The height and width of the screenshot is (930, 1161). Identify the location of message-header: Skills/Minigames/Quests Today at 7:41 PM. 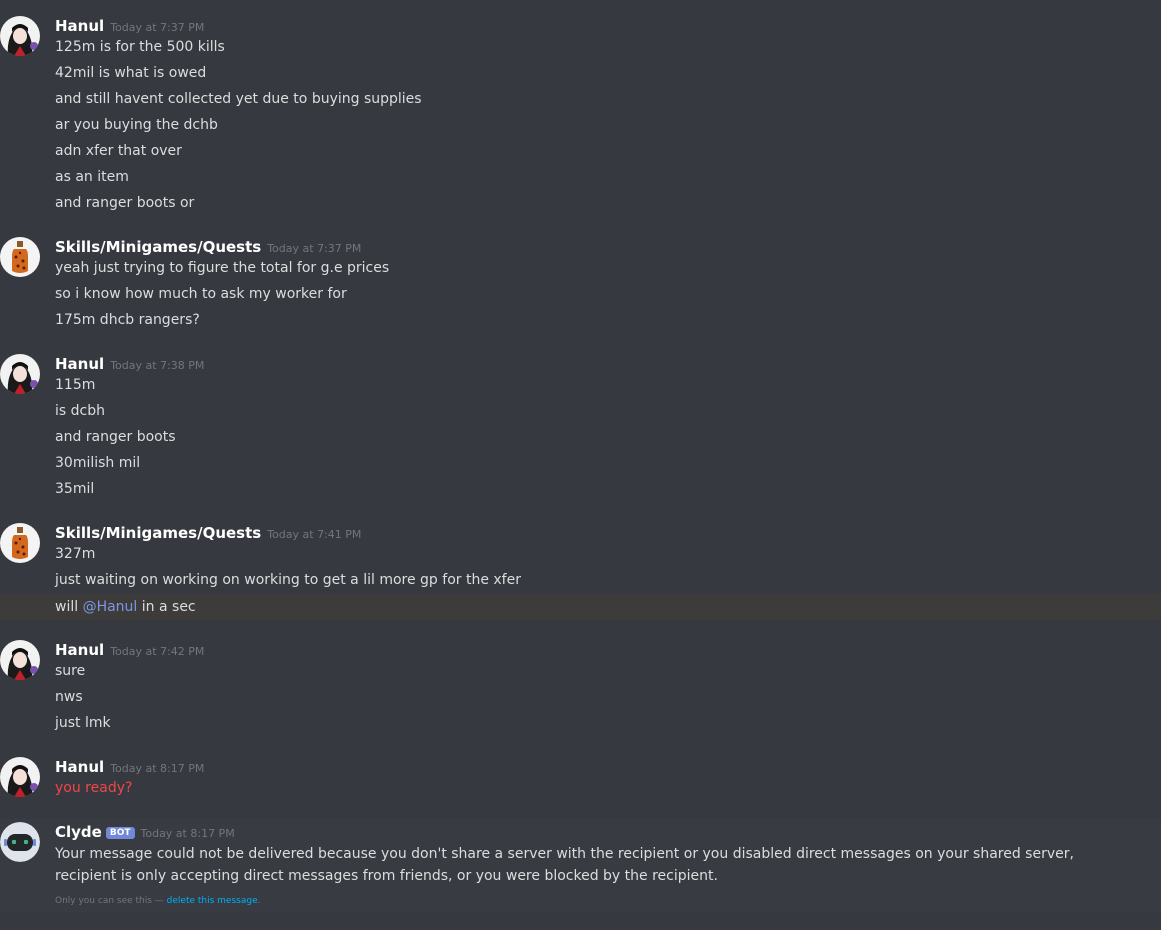
(208, 533).